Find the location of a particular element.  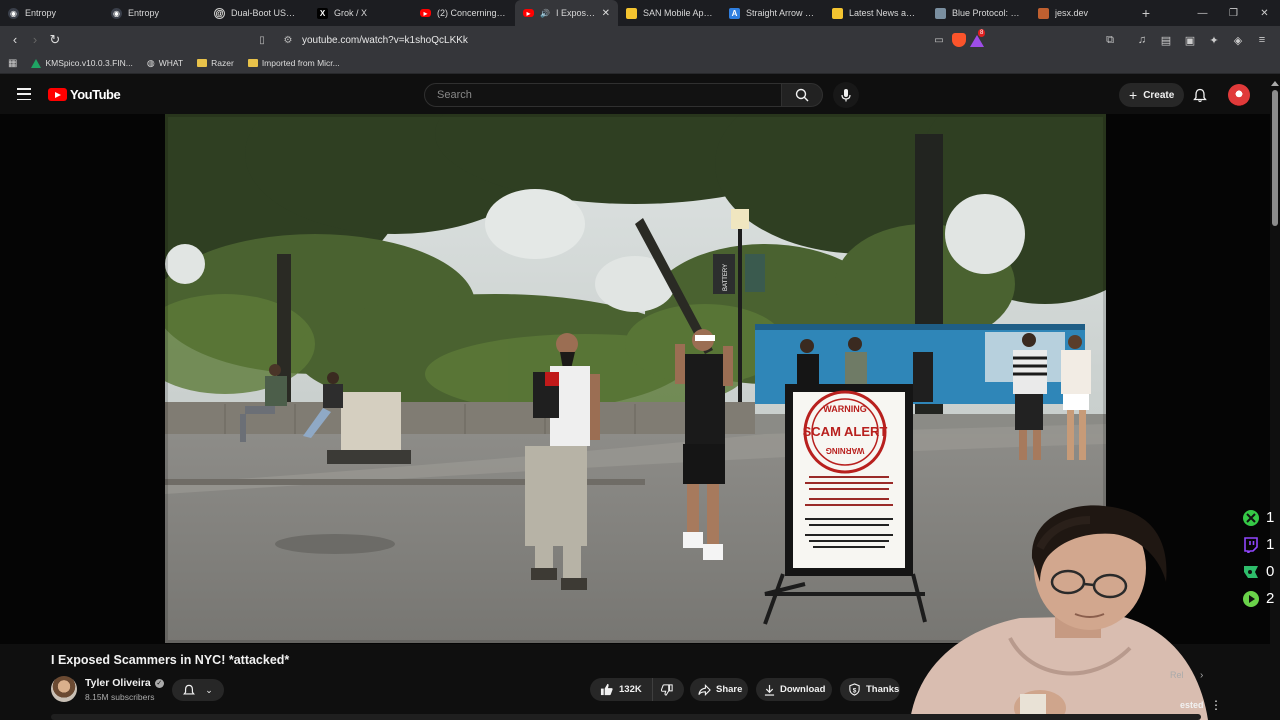

brave-shield-icon is located at coordinates (959, 40).